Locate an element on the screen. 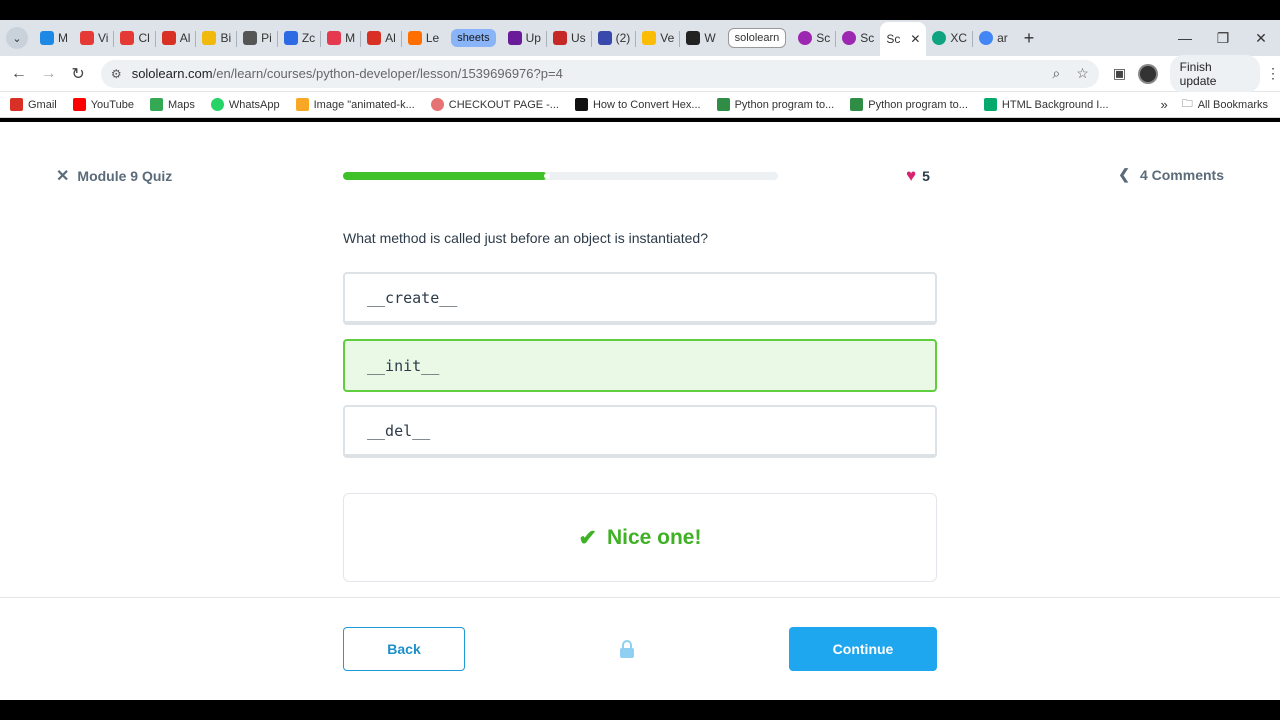 The height and width of the screenshot is (720, 1280). bookmark-label: Gmail is located at coordinates (42, 104).